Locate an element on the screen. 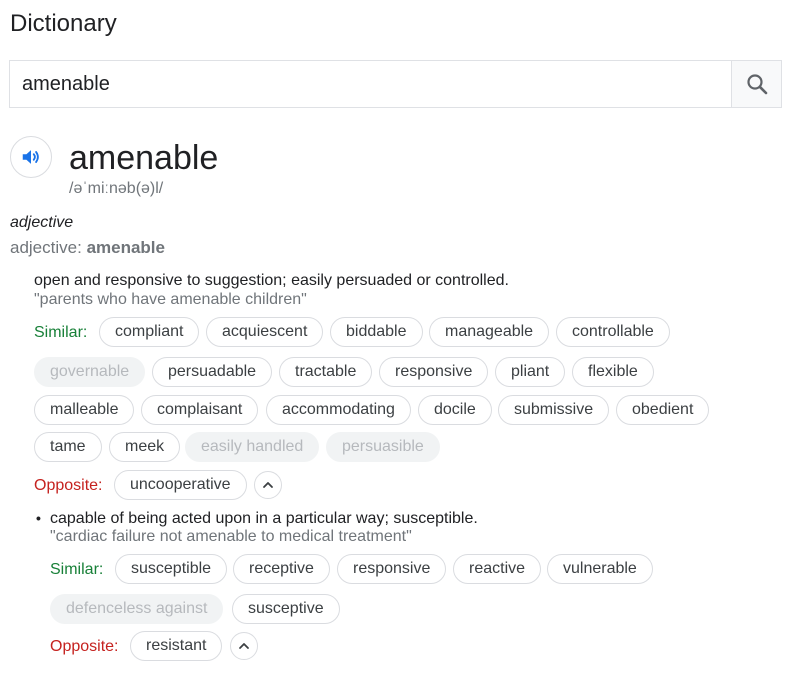 The height and width of the screenshot is (677, 802). synonym-chip: persuadable is located at coordinates (212, 372).